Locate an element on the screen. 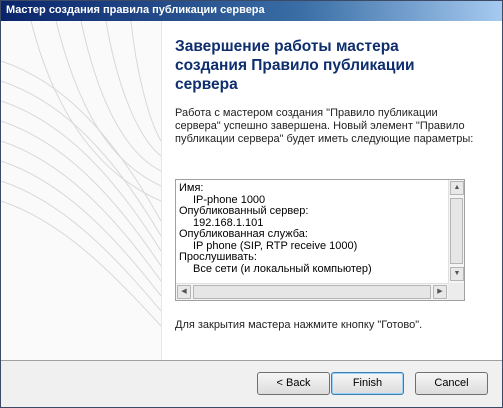 The width and height of the screenshot is (503, 408). scroll-corner is located at coordinates (456, 291).